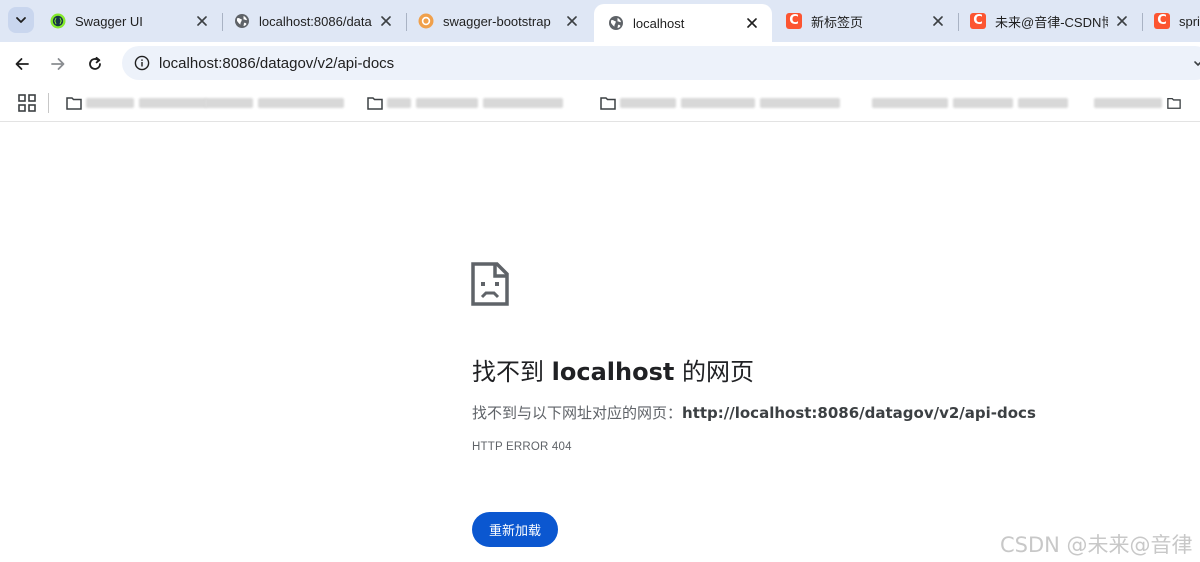 Image resolution: width=1200 pixels, height=562 pixels. What do you see at coordinates (426, 21) in the screenshot?
I see `bootstrap-icon` at bounding box center [426, 21].